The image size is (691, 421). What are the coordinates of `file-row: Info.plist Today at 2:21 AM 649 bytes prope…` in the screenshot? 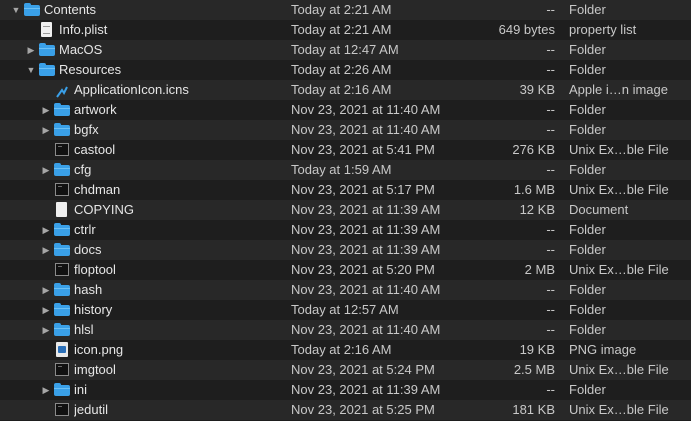 It's located at (345, 30).